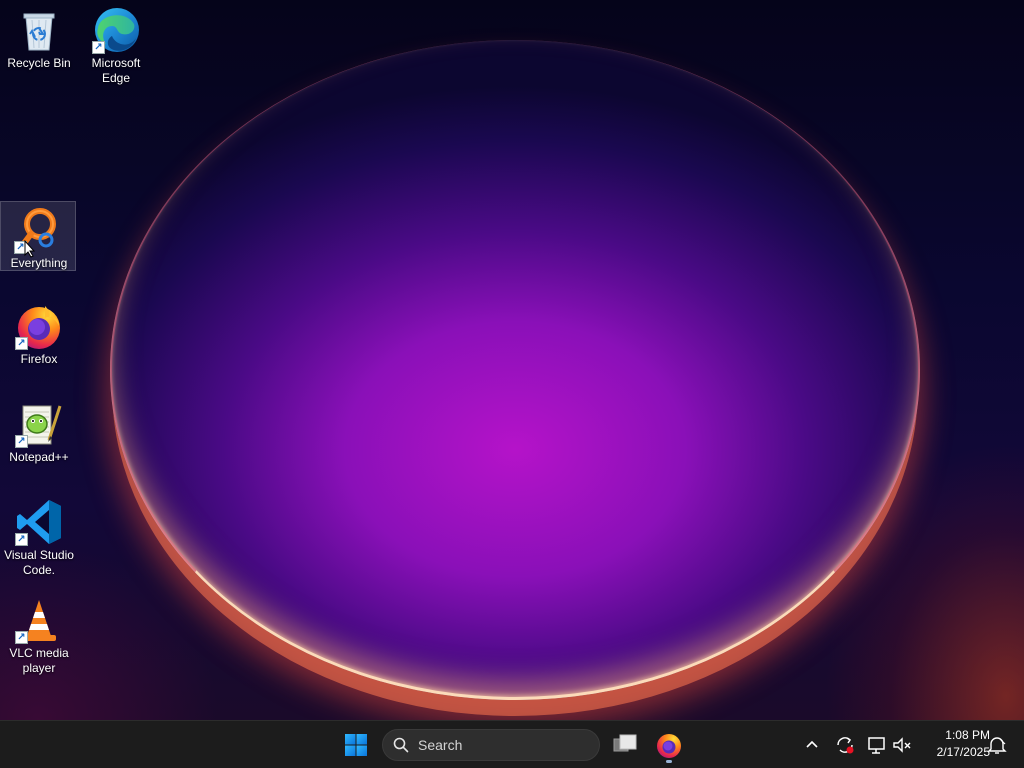  I want to click on taskbar-firefox-button, so click(669, 745).